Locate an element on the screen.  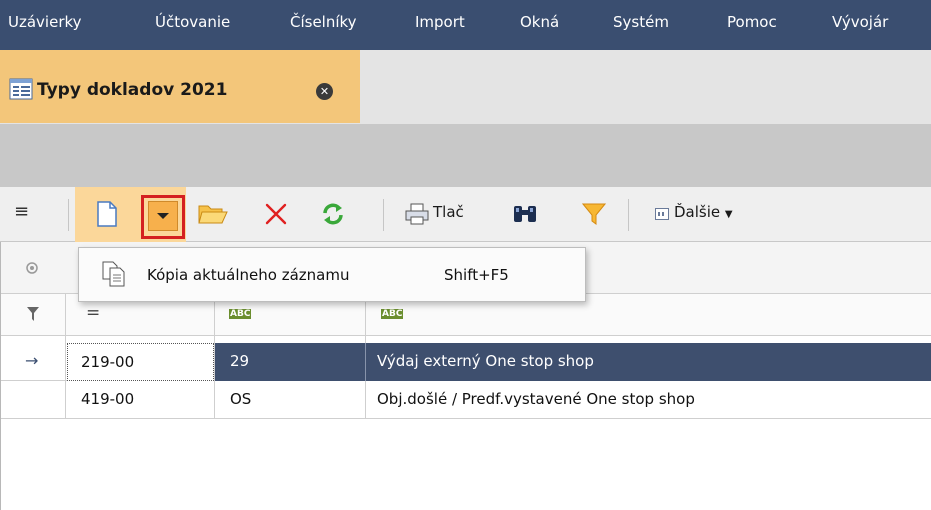
form-icon is located at coordinates (21, 89).